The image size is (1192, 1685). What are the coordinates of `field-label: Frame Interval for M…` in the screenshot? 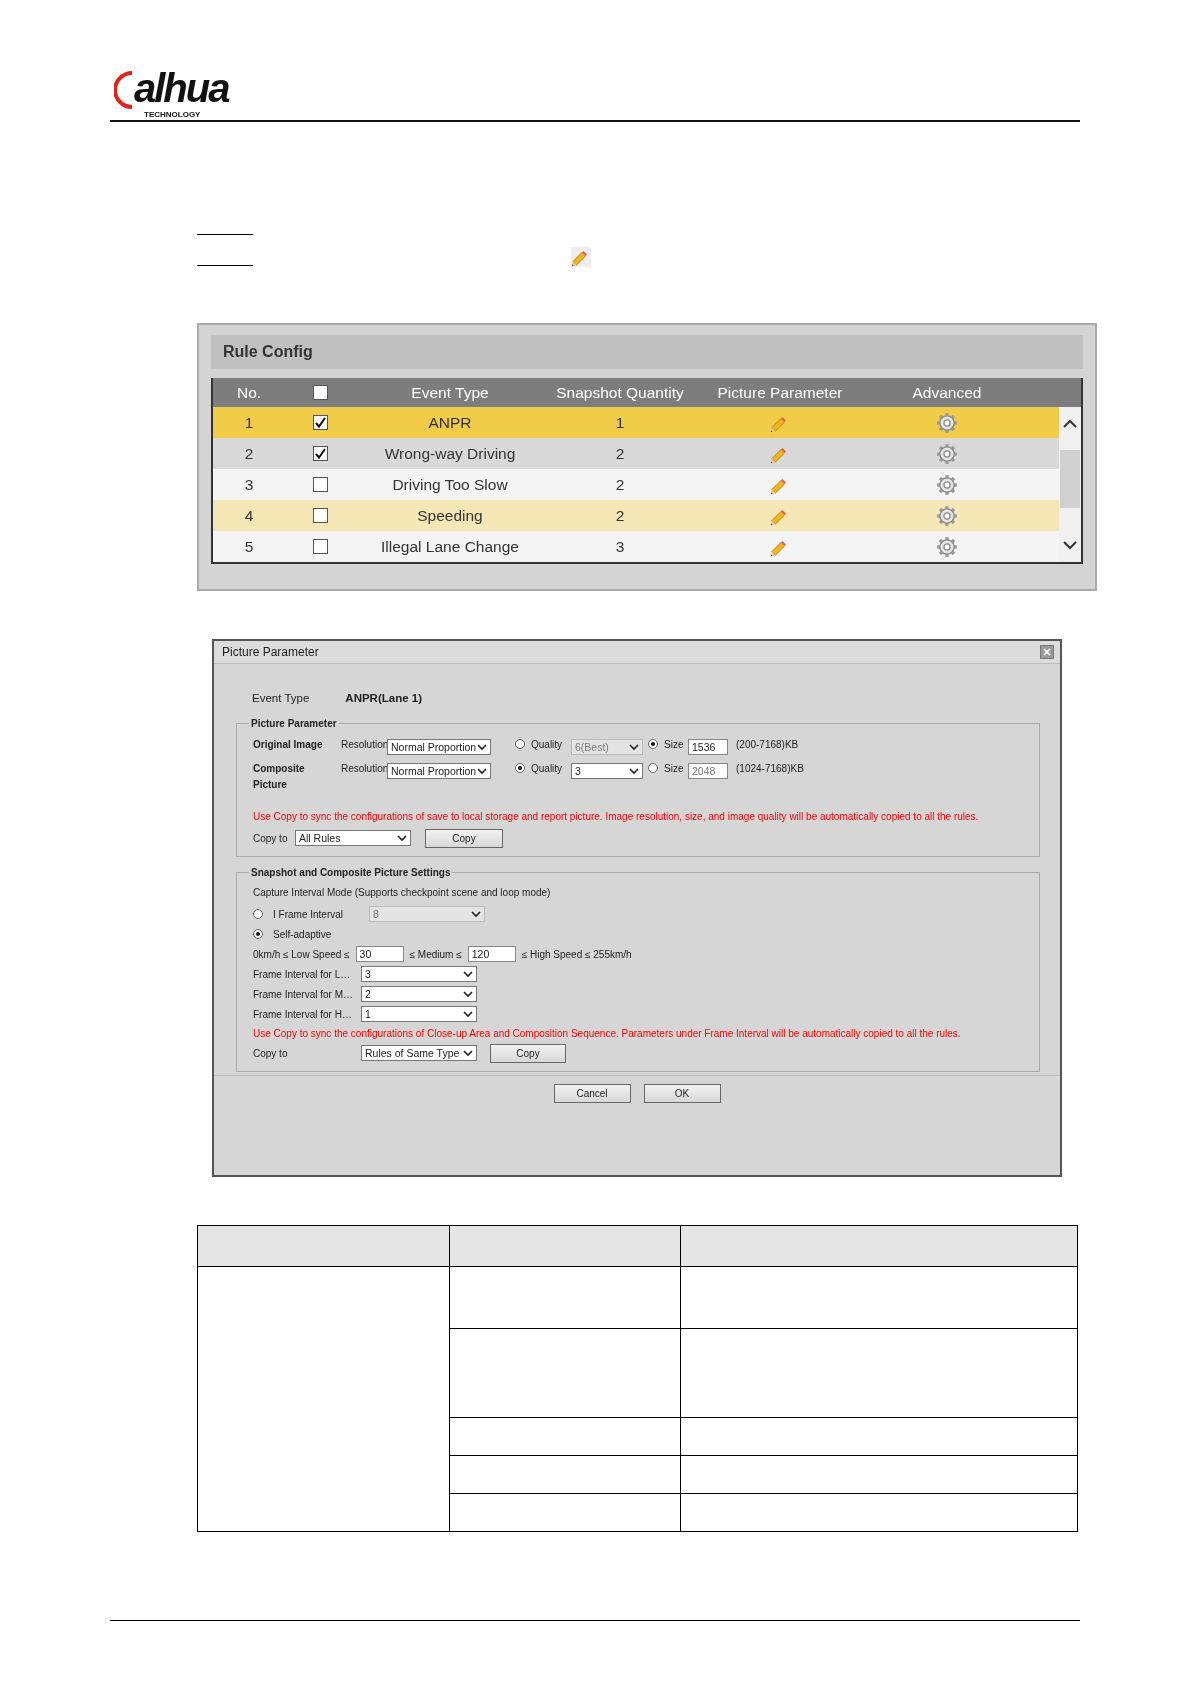 It's located at (304, 994).